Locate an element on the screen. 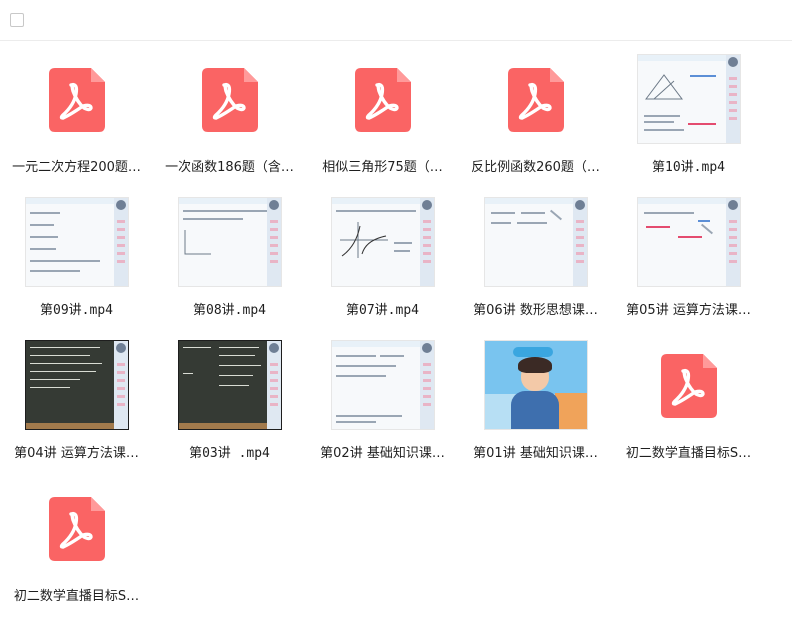  select-all-checkbox is located at coordinates (17, 20).